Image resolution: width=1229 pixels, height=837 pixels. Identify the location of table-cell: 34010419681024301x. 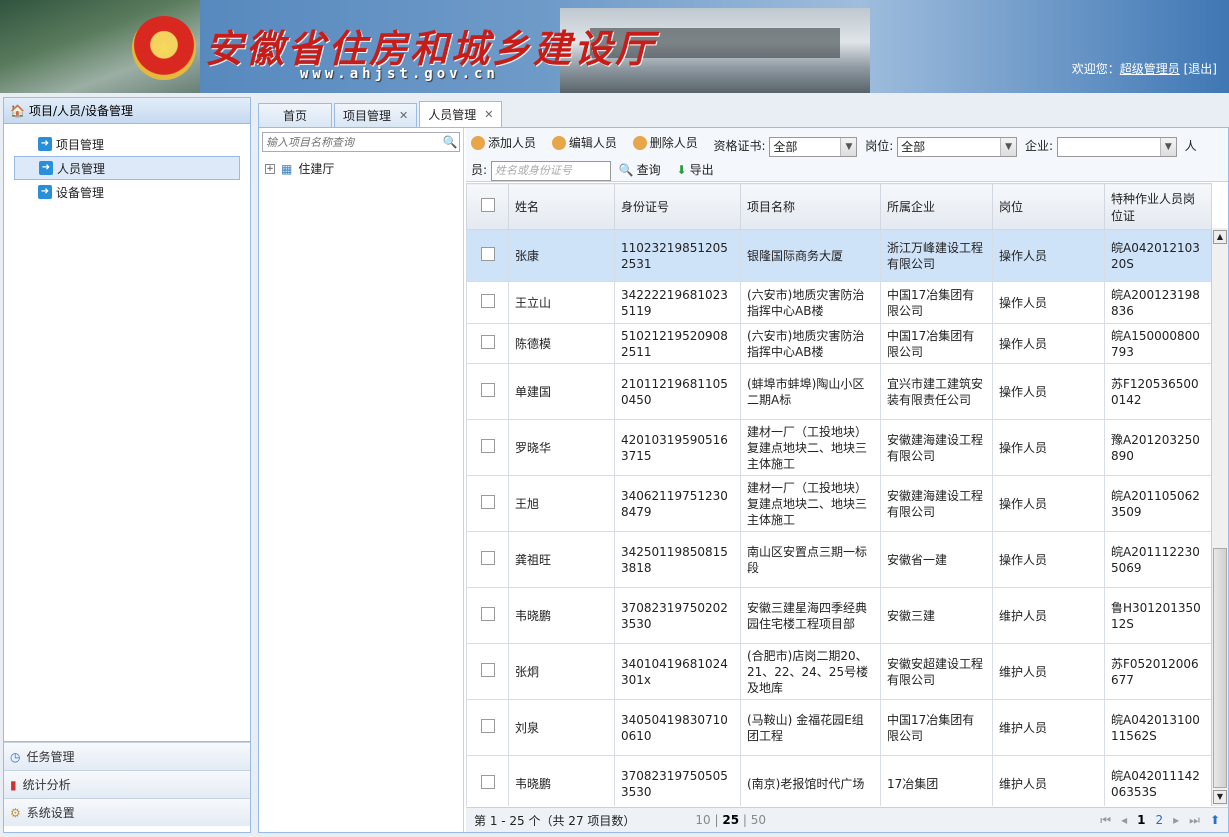
(677, 671).